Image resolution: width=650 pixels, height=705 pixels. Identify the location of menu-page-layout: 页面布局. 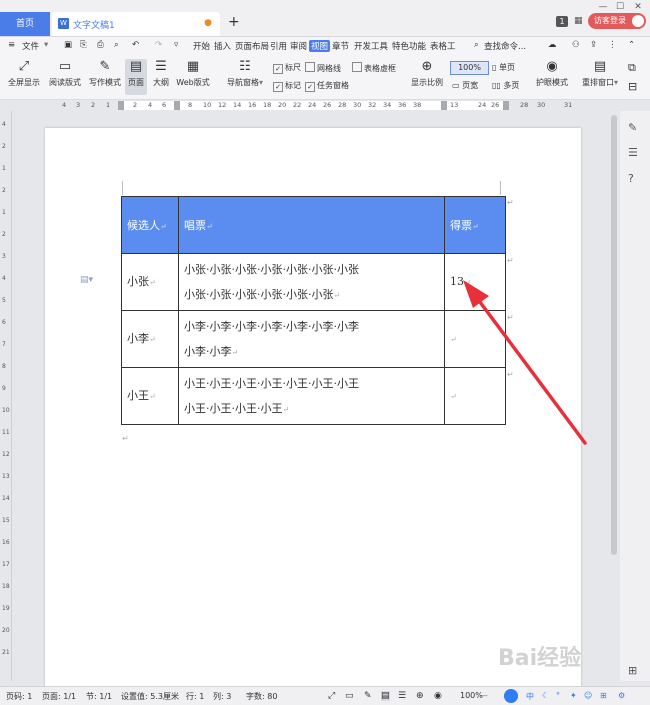
(252, 46).